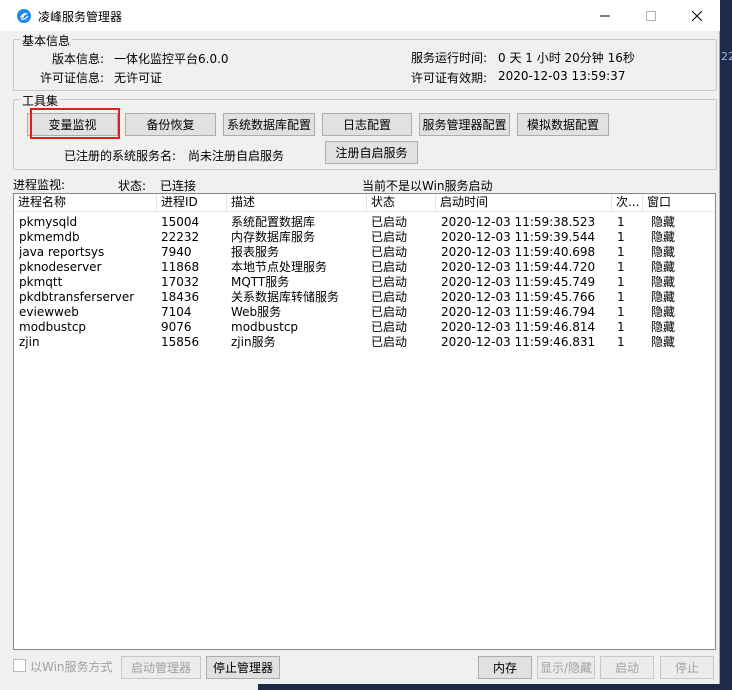  What do you see at coordinates (80, 17) in the screenshot?
I see `window-title: 凌峰服务管理器` at bounding box center [80, 17].